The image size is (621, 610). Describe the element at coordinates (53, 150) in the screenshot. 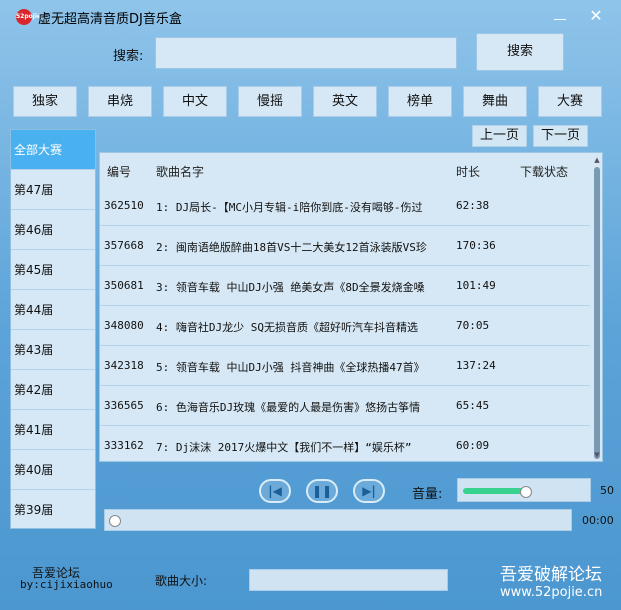

I see `contest-list-item: 全部大赛` at that location.